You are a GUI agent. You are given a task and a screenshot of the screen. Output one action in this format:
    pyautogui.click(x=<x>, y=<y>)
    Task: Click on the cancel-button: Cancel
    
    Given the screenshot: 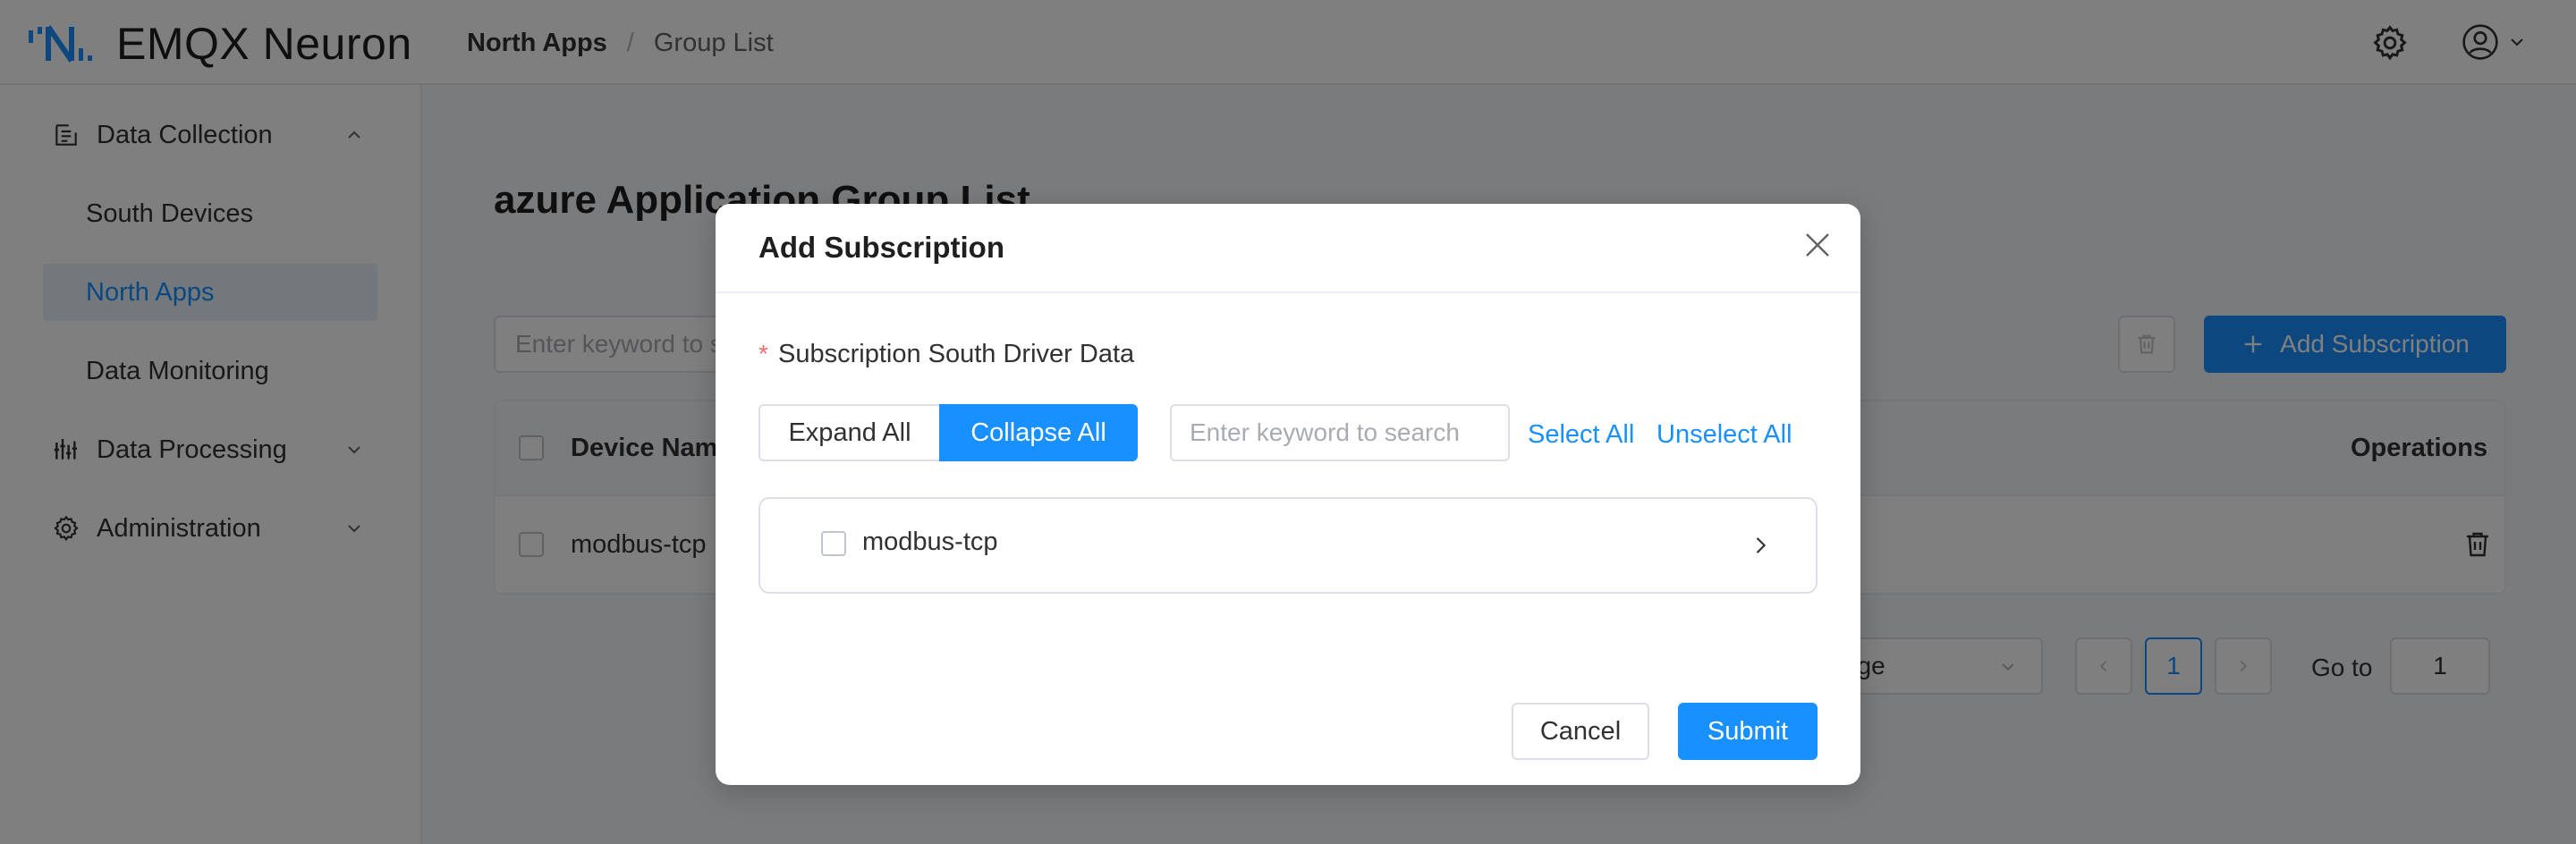 What is the action you would take?
    pyautogui.click(x=1580, y=731)
    